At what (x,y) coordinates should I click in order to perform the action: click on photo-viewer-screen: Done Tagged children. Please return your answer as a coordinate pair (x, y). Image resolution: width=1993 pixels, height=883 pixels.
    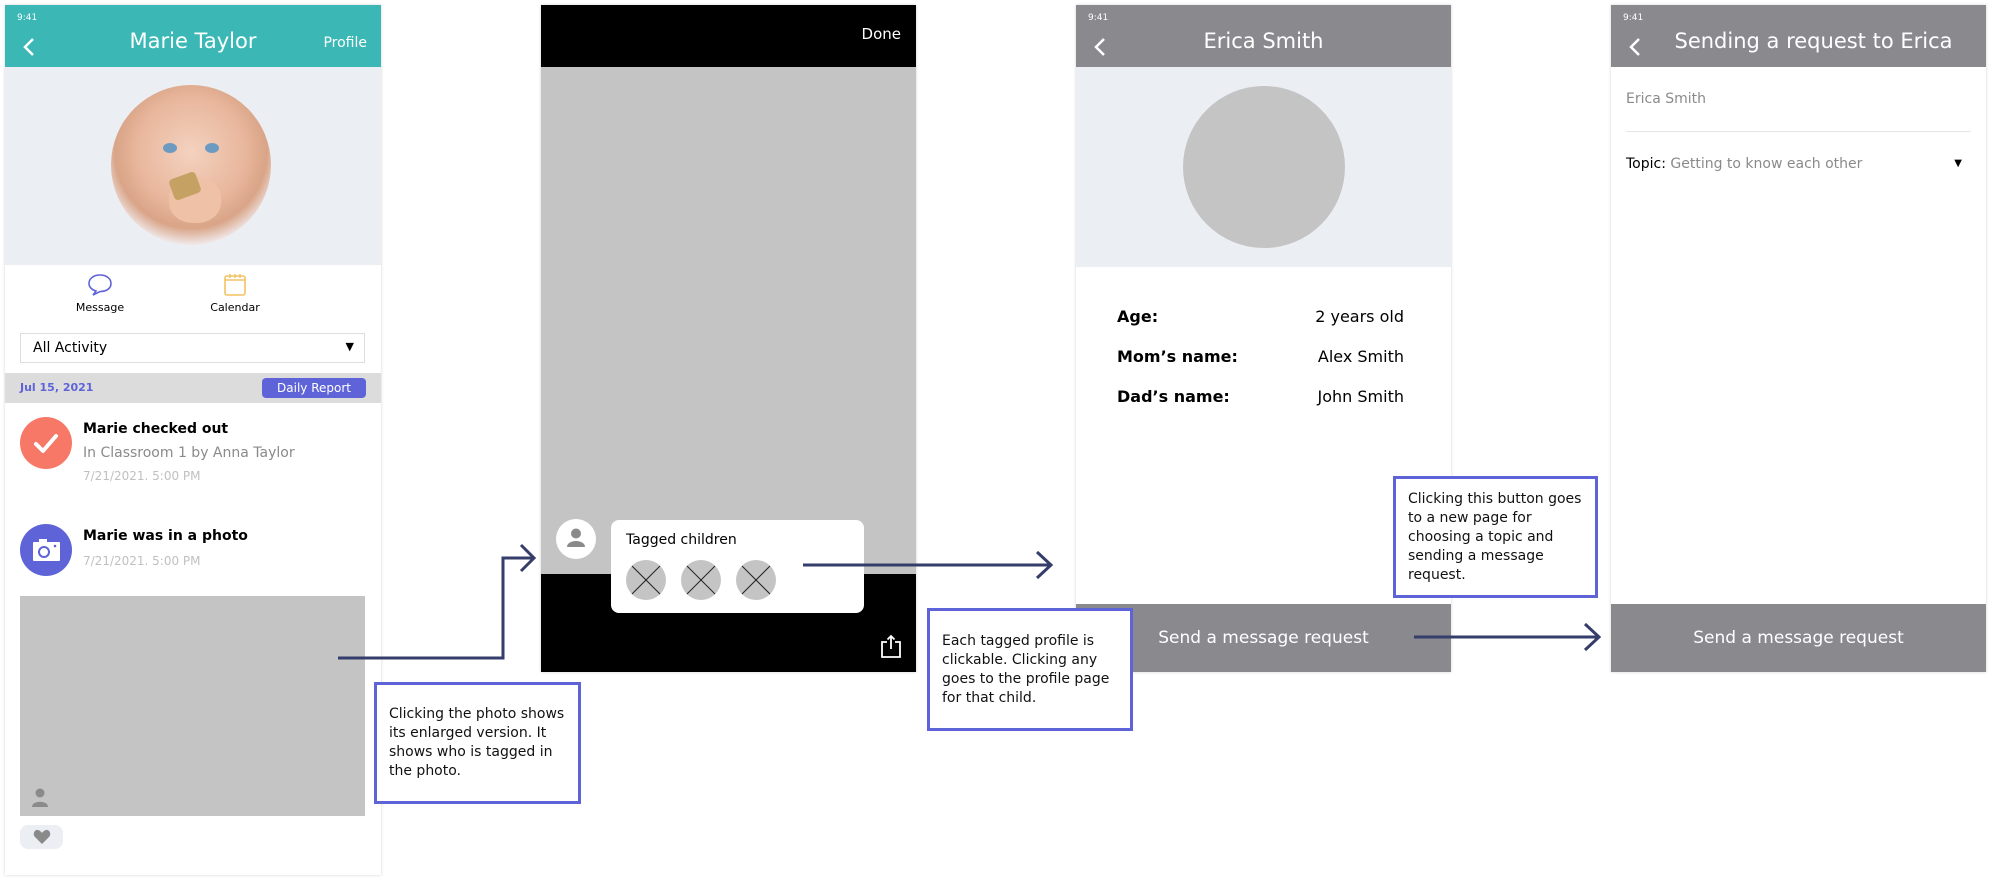
    Looking at the image, I should click on (728, 338).